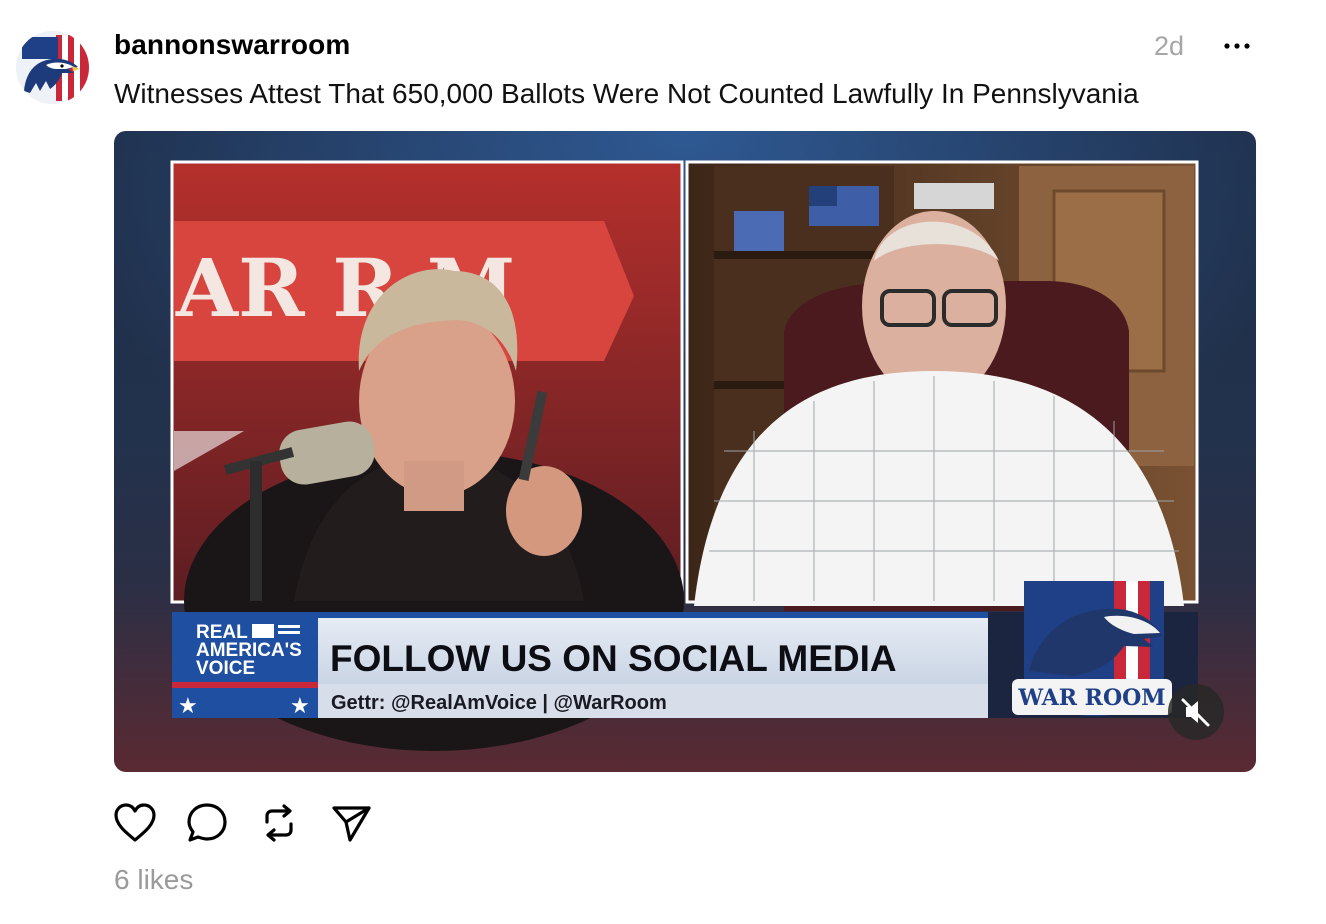  I want to click on like-button, so click(135, 823).